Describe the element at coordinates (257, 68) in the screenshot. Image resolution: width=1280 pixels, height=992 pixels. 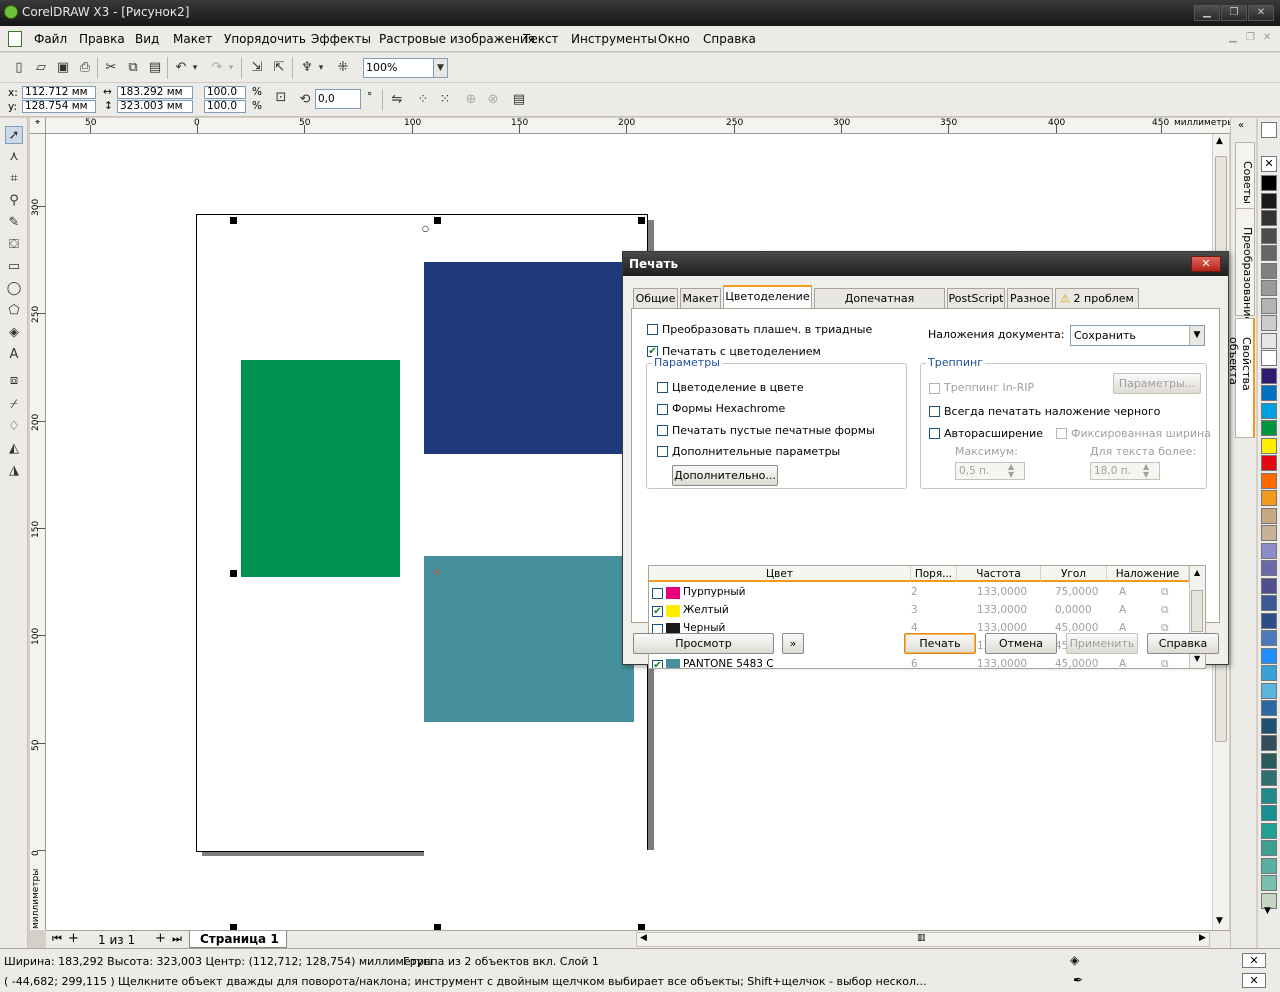
I see `import-icon: ⇲` at that location.